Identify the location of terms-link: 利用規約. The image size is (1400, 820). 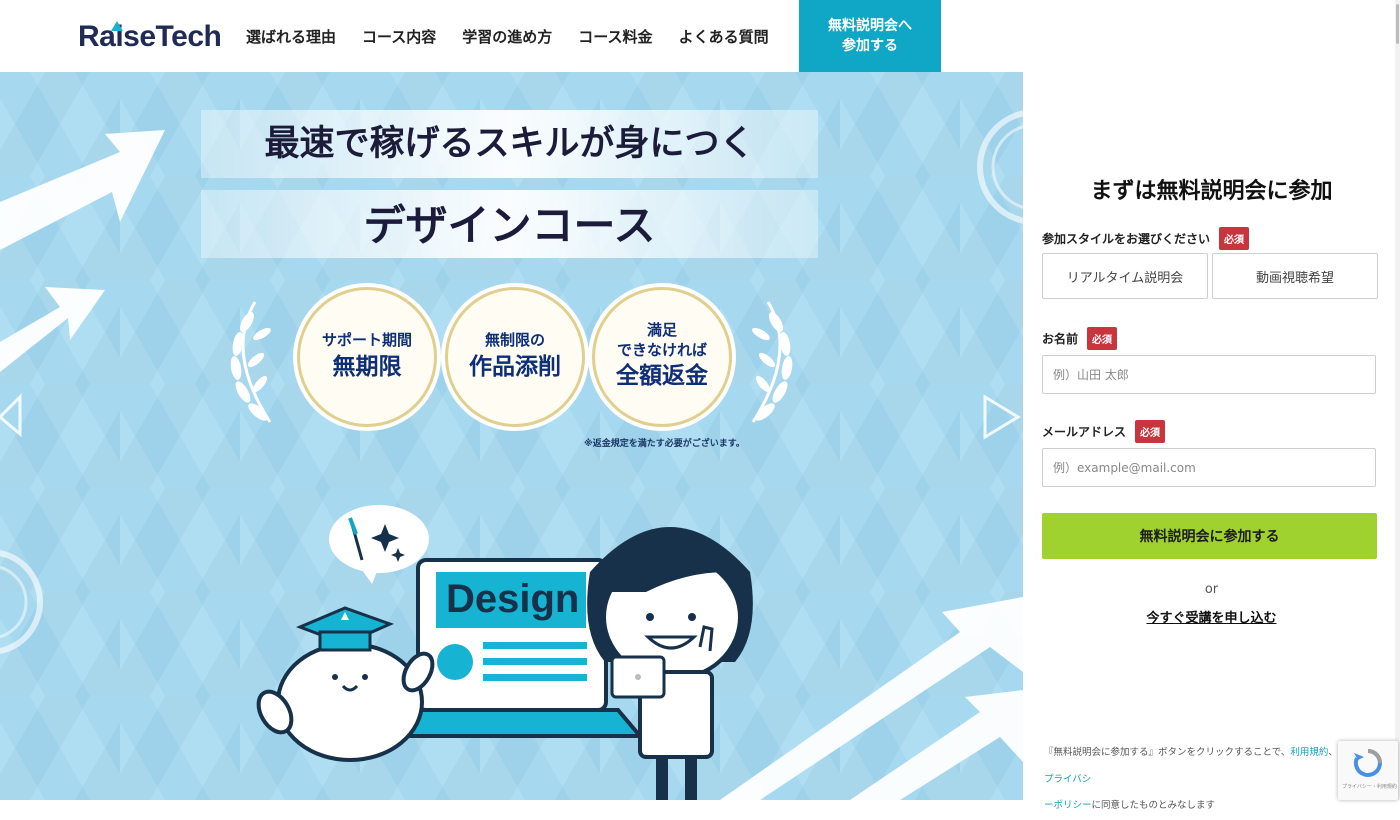
(1309, 752).